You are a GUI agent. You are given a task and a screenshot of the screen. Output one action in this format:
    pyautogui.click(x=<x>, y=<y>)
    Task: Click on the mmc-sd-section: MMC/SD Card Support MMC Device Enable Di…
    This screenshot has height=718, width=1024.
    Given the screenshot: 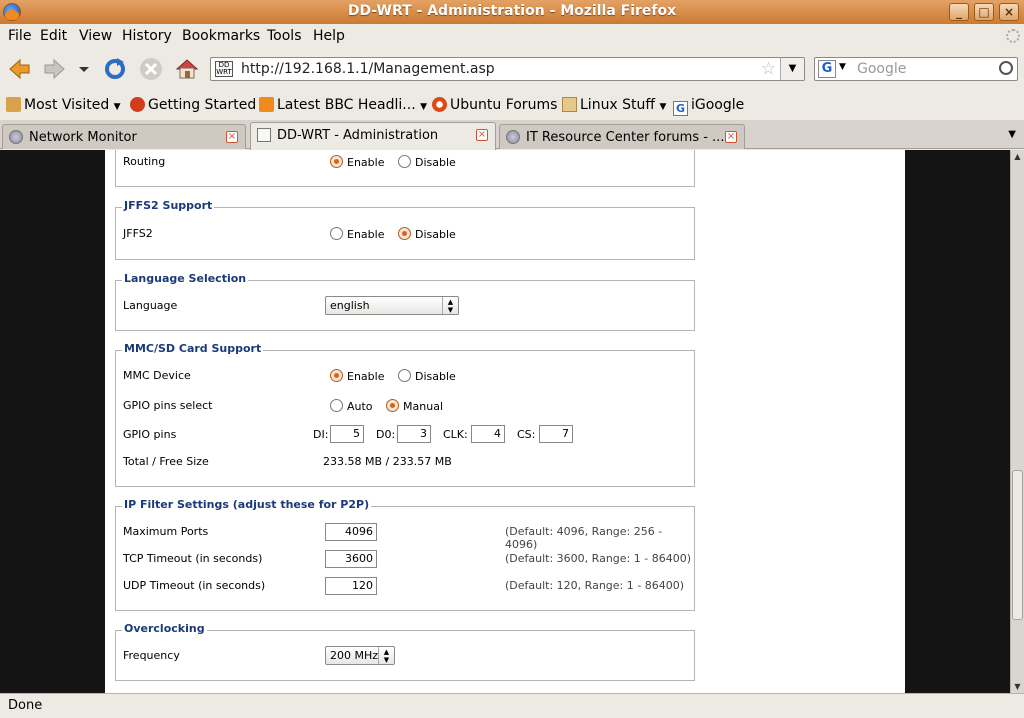 What is the action you would take?
    pyautogui.click(x=405, y=414)
    